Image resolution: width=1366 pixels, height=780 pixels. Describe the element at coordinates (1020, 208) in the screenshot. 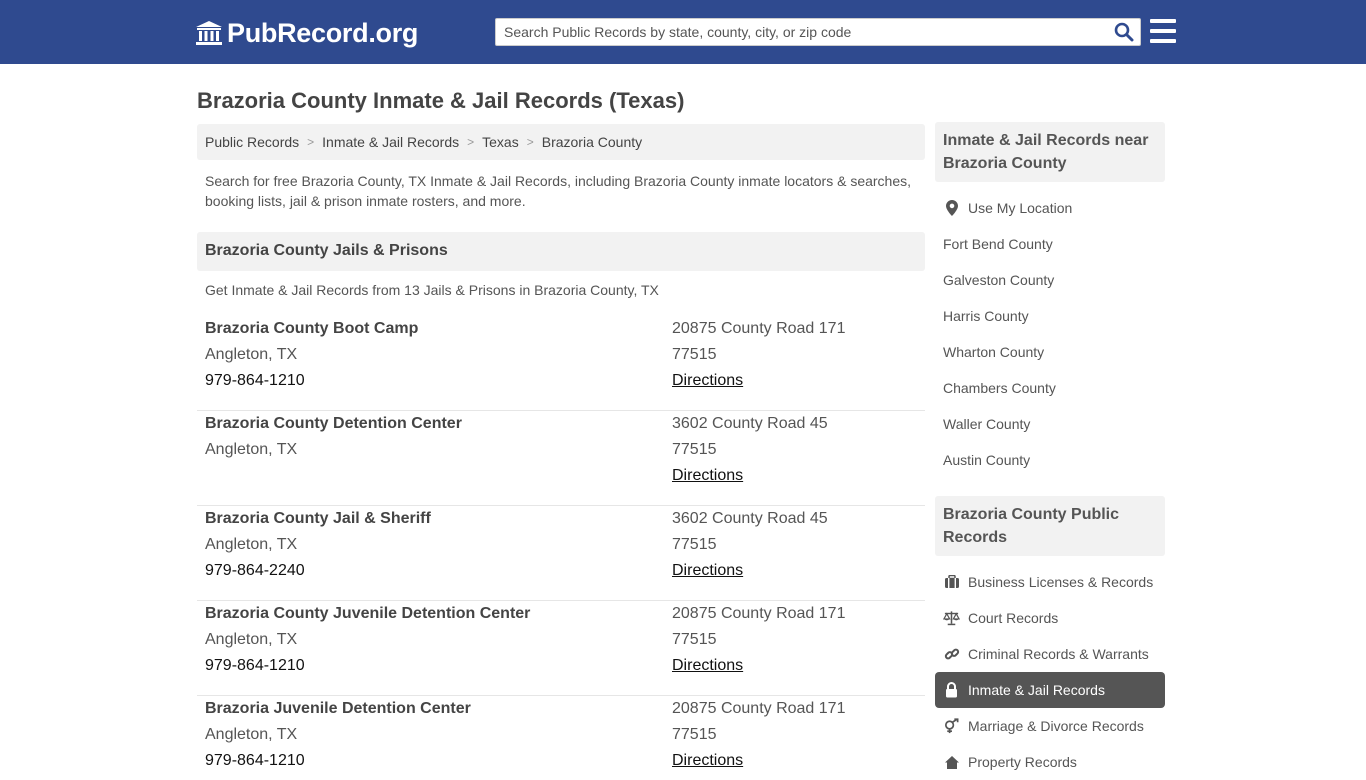

I see `use-location-label: Use My Location` at that location.